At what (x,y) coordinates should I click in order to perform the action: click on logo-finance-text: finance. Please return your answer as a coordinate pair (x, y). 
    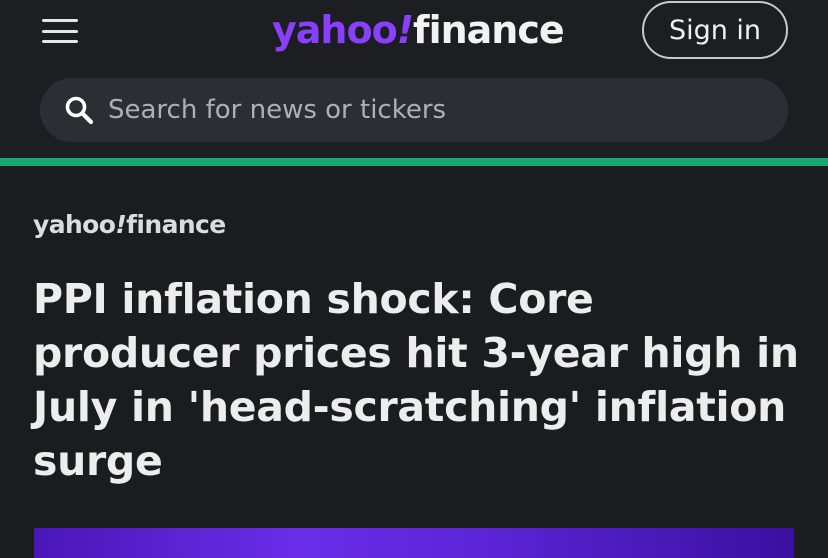
    Looking at the image, I should click on (489, 30).